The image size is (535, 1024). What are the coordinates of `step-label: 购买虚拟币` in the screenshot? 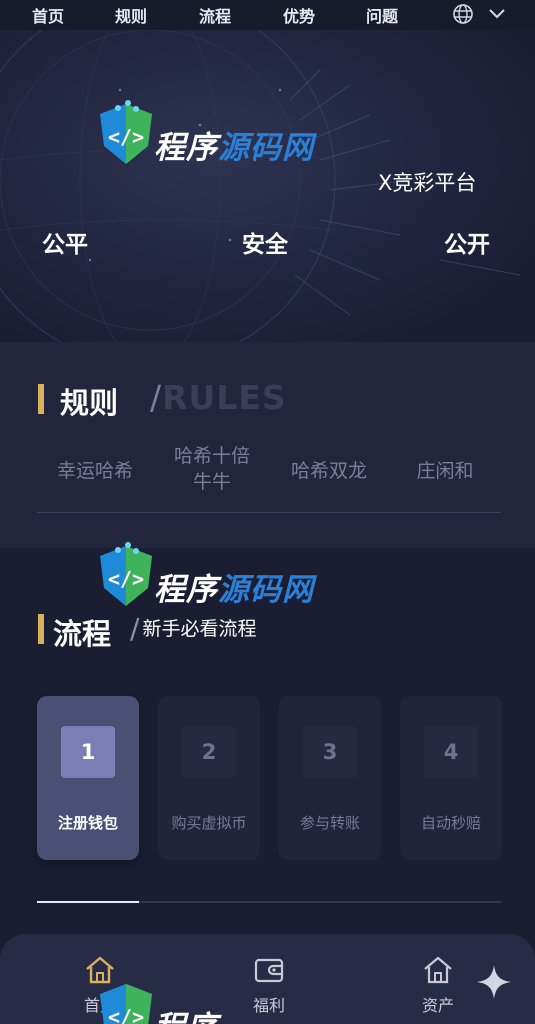 It's located at (209, 823).